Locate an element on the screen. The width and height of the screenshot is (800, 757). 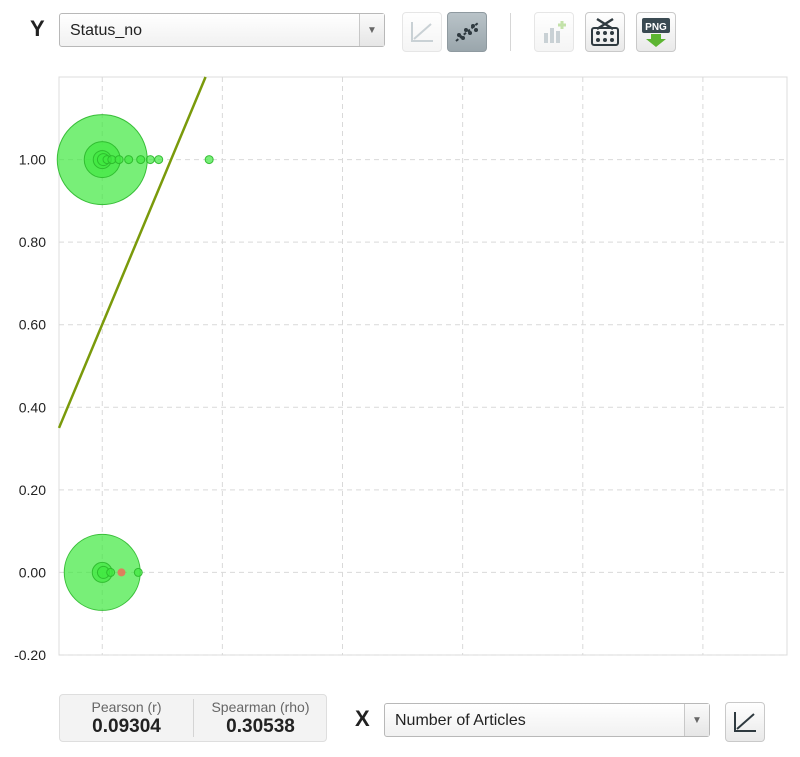
png-download-button: PNG is located at coordinates (656, 32).